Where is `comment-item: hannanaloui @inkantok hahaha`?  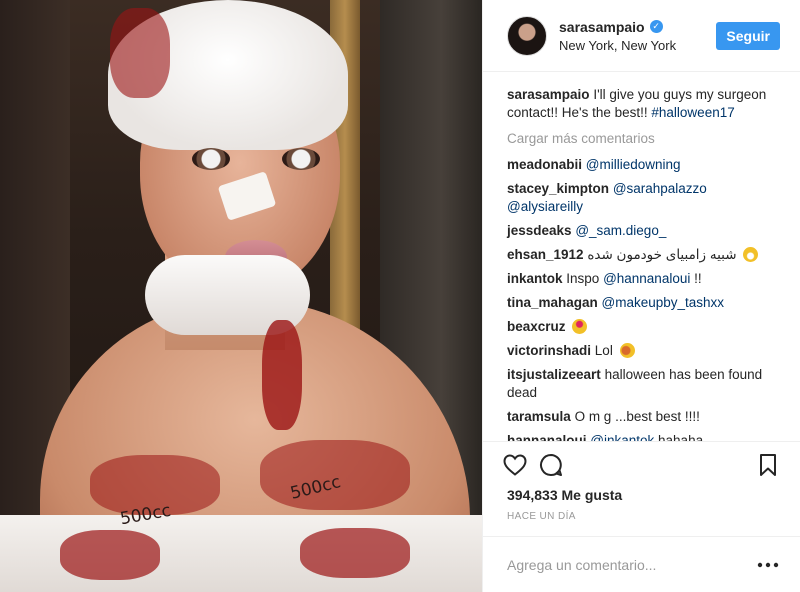 comment-item: hannanaloui @inkantok hahaha is located at coordinates (641, 436).